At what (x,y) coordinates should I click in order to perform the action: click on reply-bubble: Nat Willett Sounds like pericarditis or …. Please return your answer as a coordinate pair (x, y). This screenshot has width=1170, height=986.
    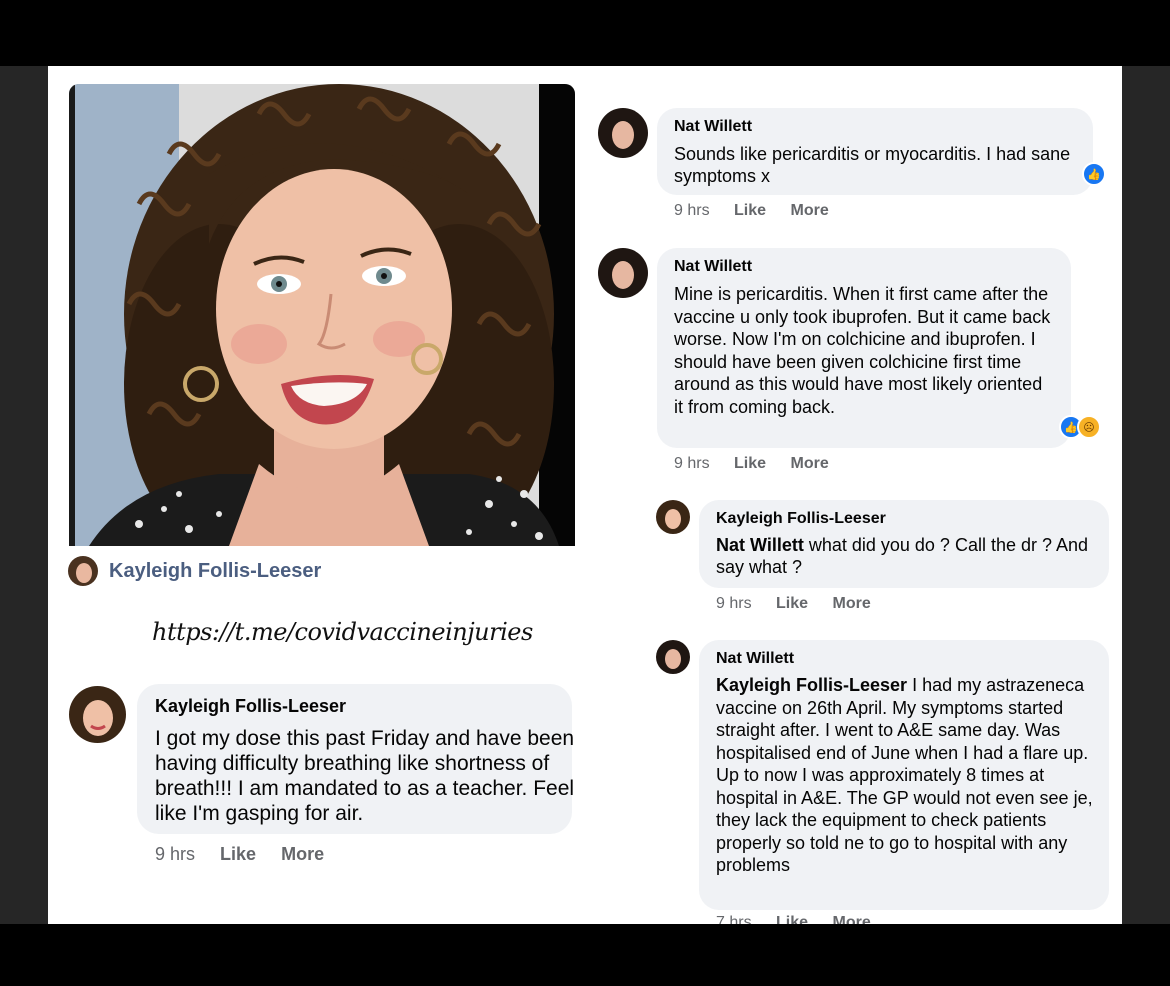
    Looking at the image, I should click on (875, 151).